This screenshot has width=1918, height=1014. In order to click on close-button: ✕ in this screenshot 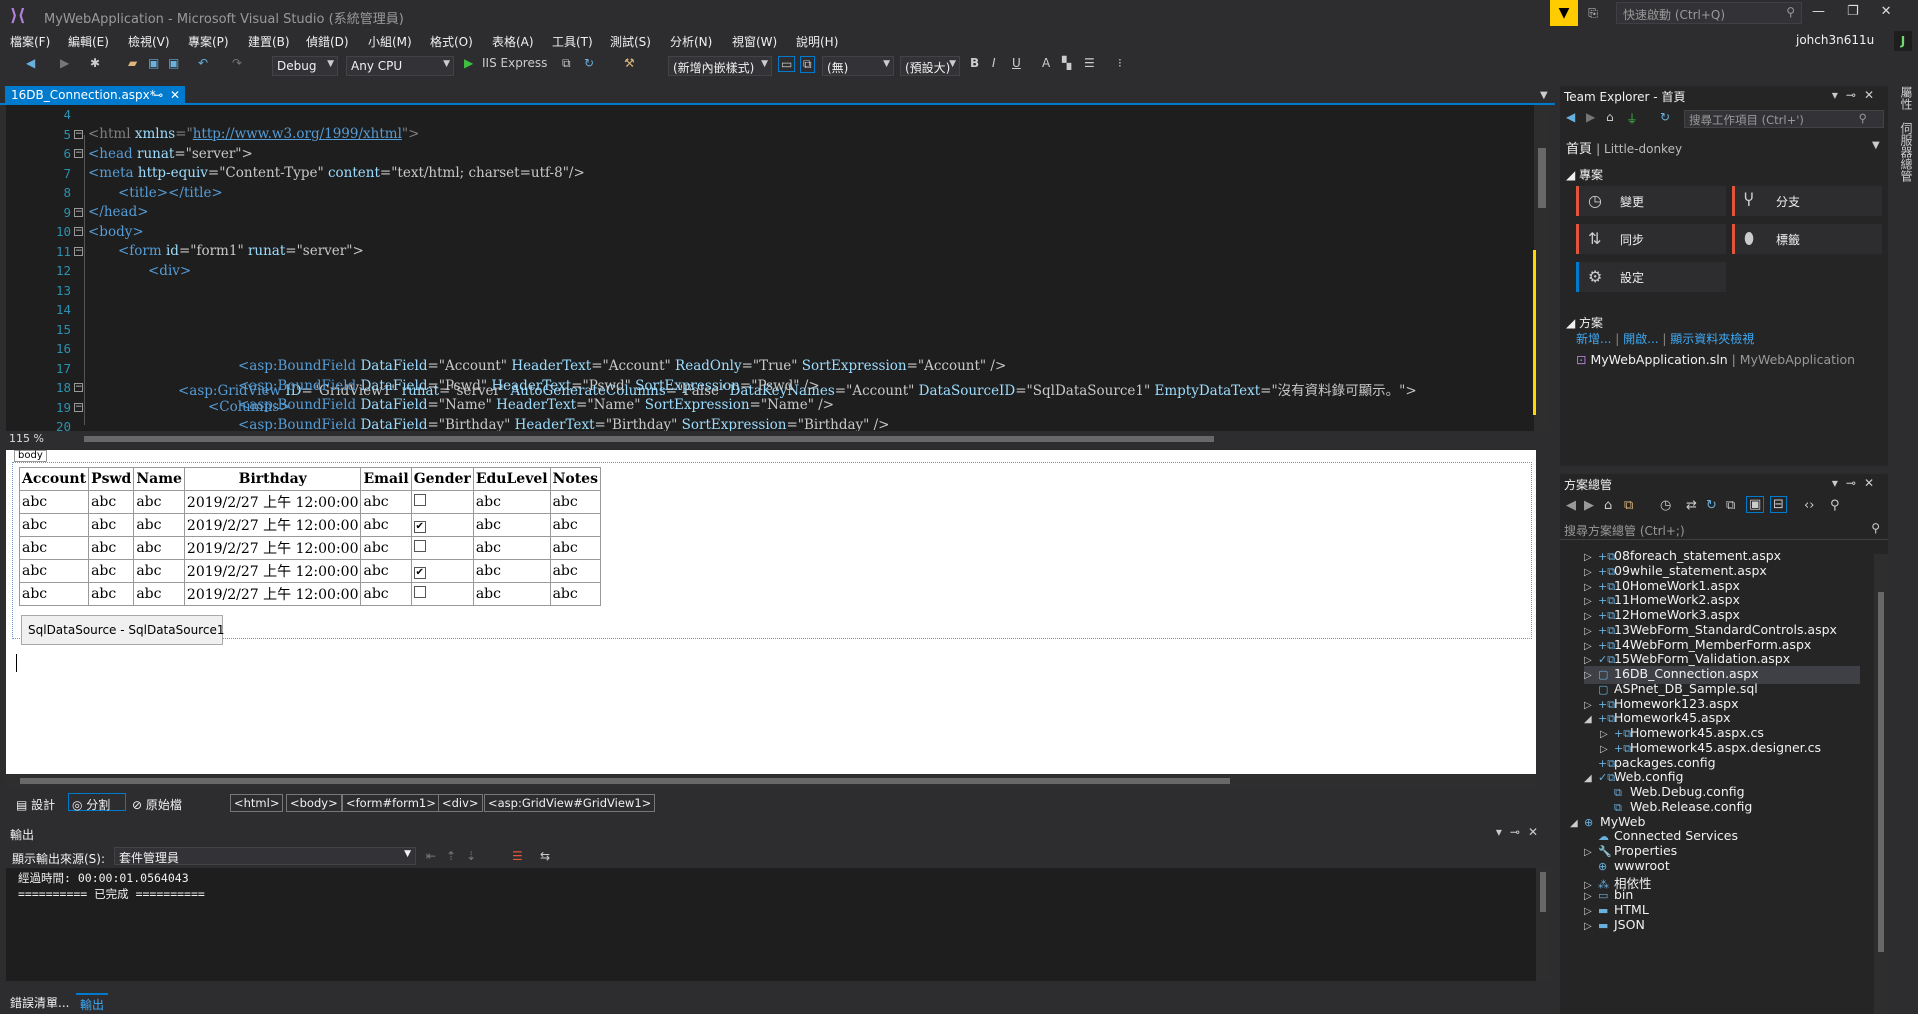, I will do `click(1886, 11)`.